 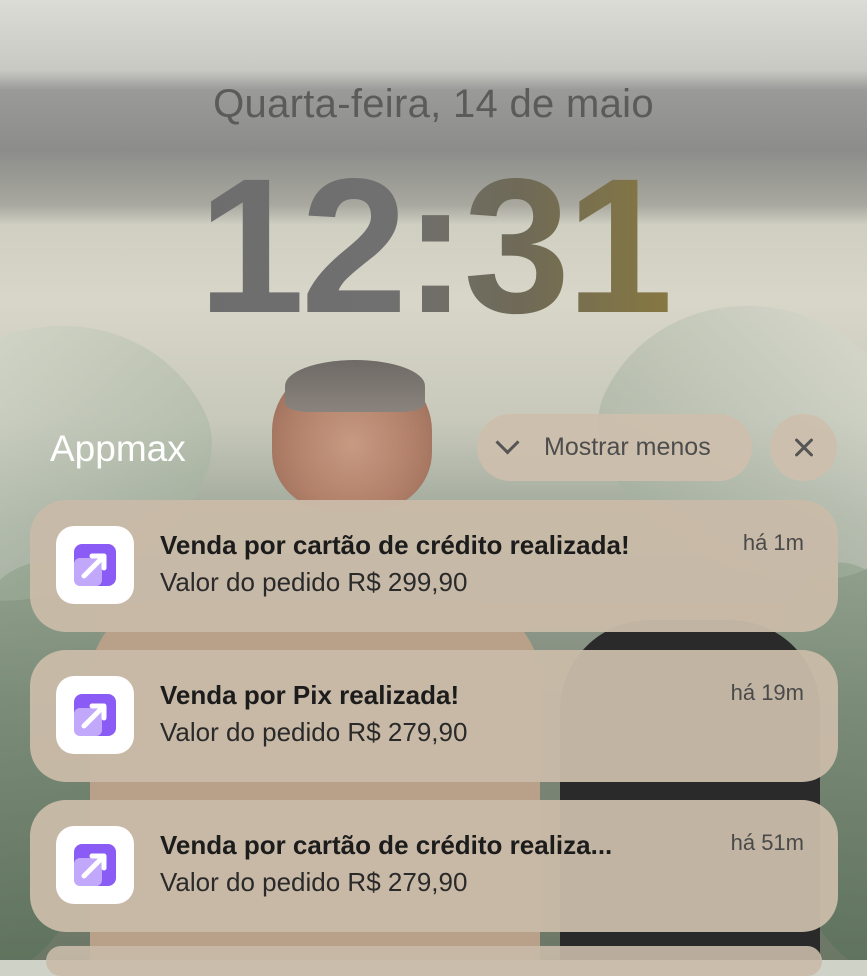 I want to click on notification-title: Venda por cartão de crédito realizada!, so click(x=395, y=545).